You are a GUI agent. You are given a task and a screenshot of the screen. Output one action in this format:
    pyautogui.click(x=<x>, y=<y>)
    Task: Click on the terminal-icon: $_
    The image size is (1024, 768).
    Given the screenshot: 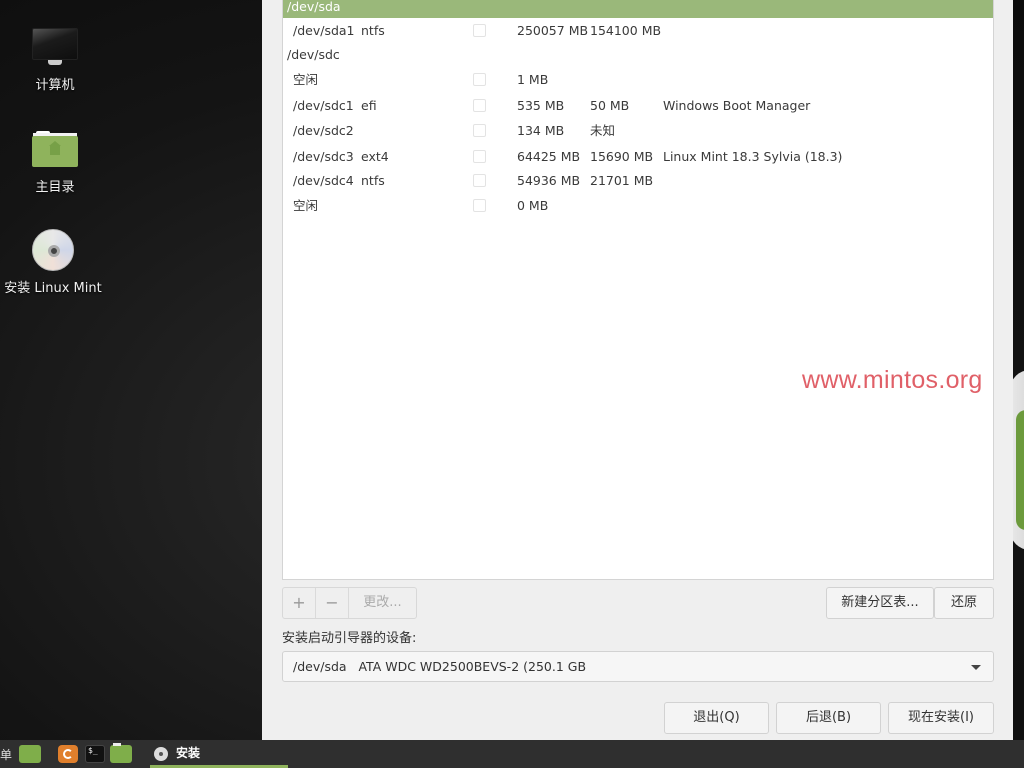 What is the action you would take?
    pyautogui.click(x=95, y=754)
    